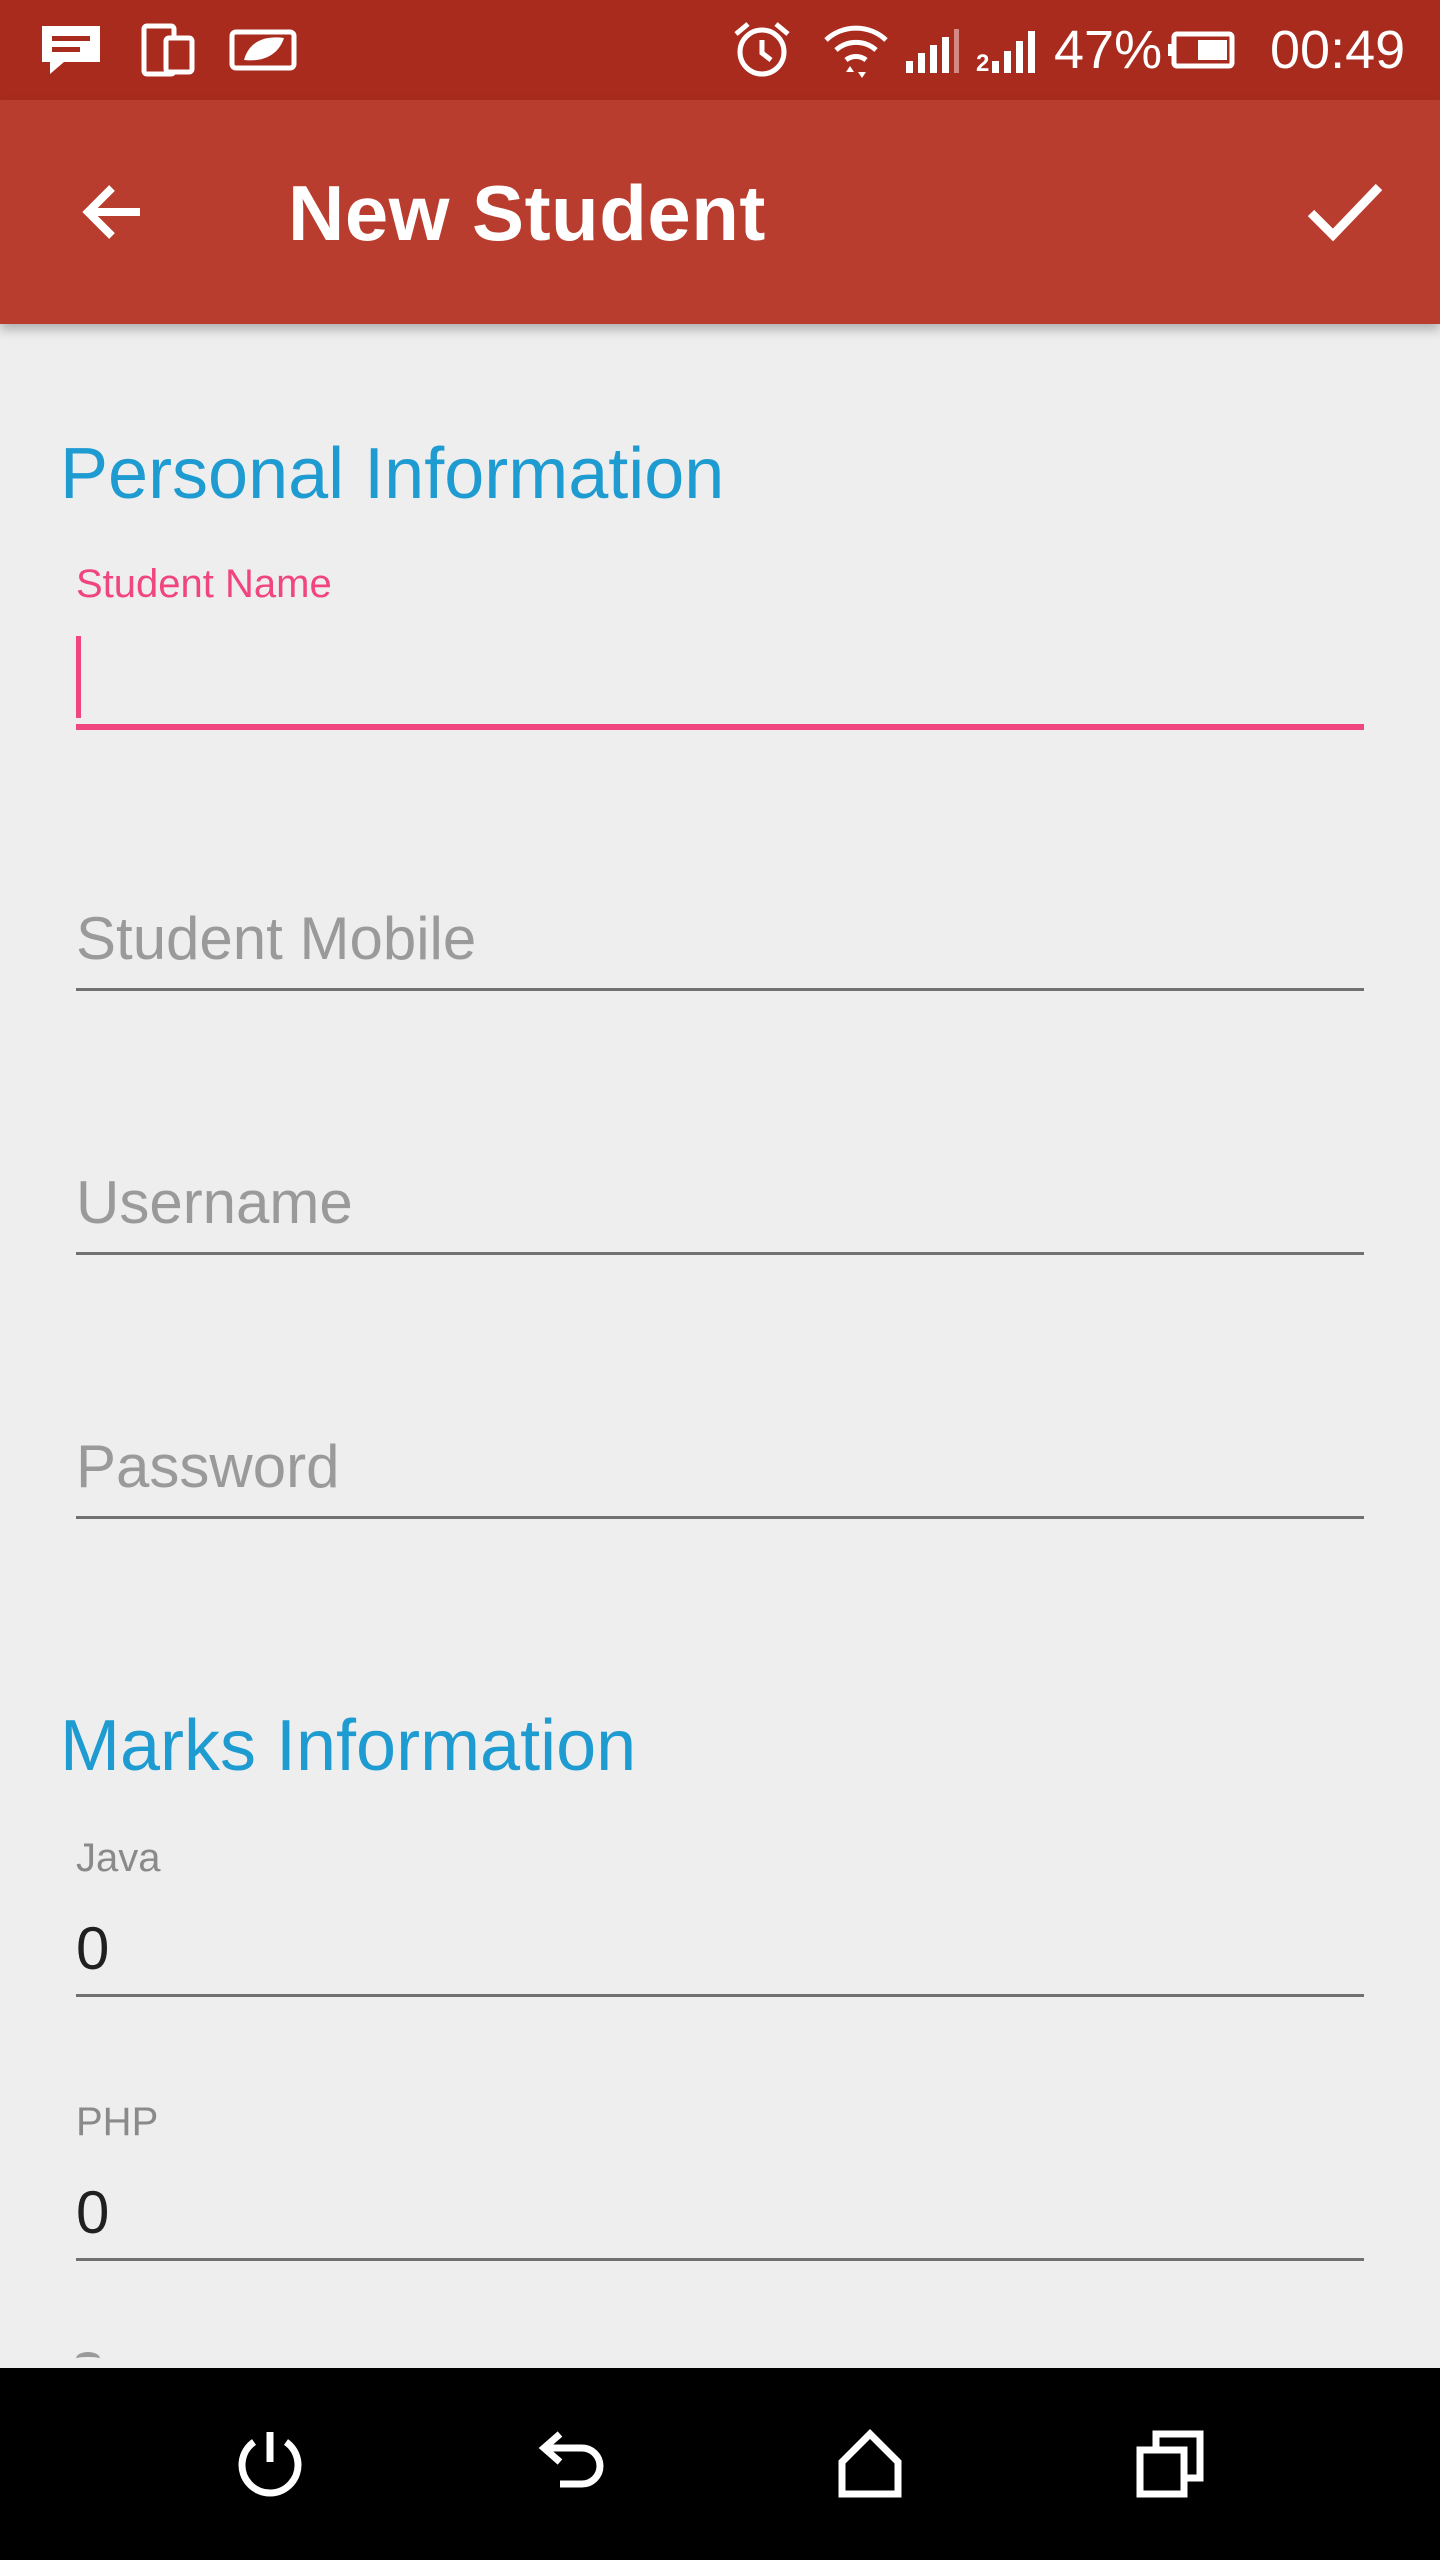  I want to click on save-button, so click(1345, 211).